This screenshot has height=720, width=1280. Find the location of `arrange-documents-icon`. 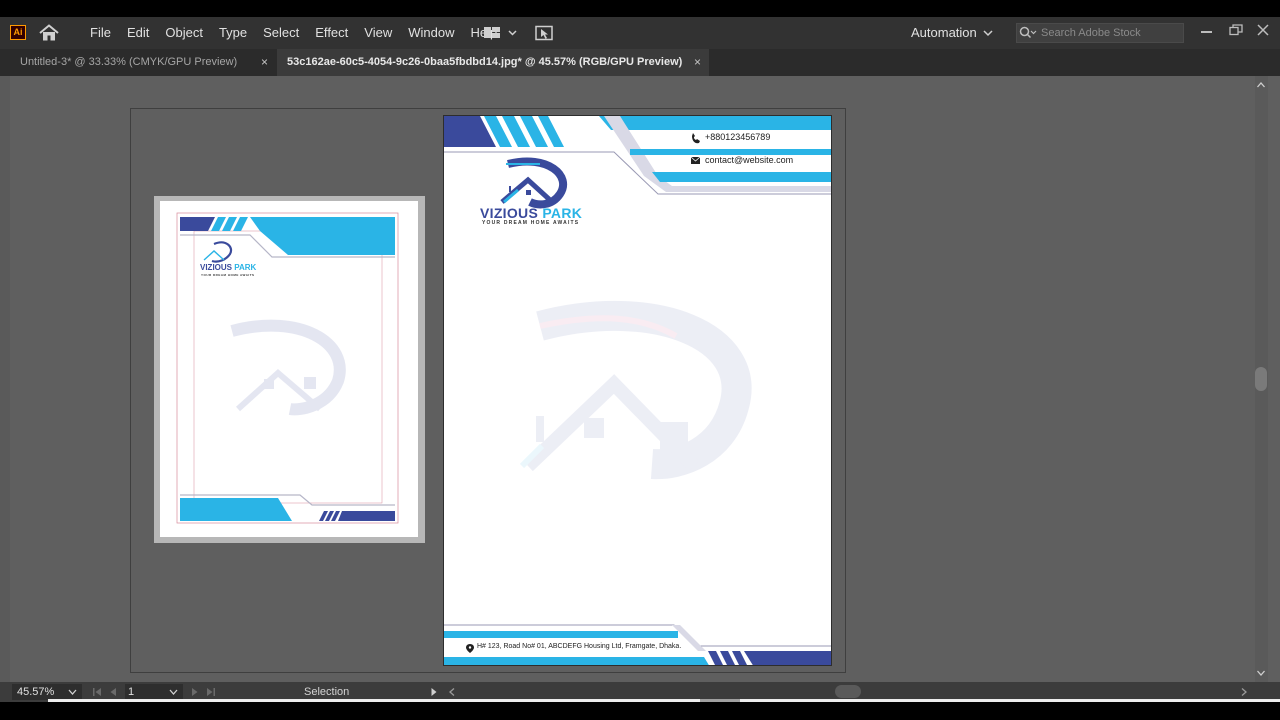

arrange-documents-icon is located at coordinates (544, 33).